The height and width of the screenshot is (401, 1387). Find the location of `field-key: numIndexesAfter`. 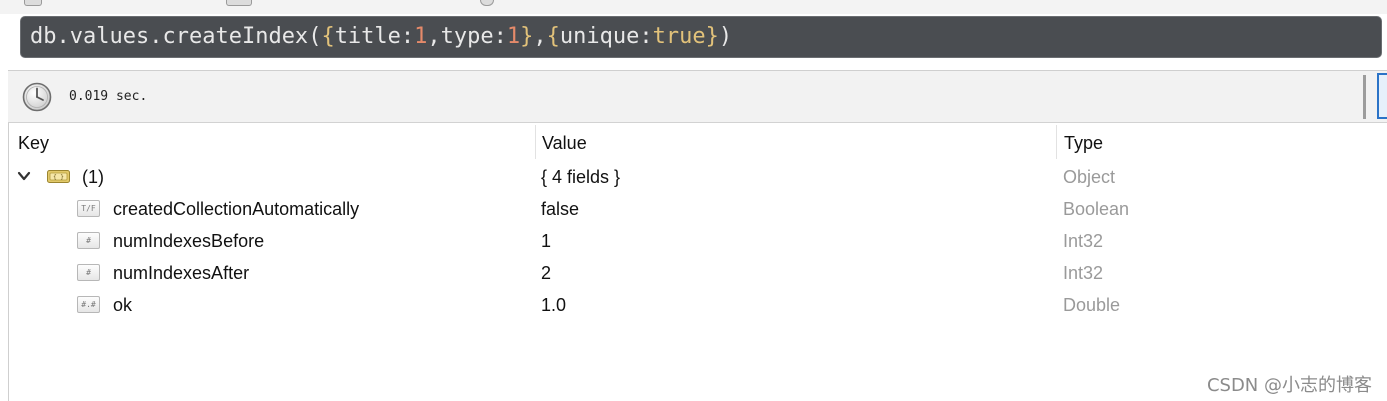

field-key: numIndexesAfter is located at coordinates (181, 273).